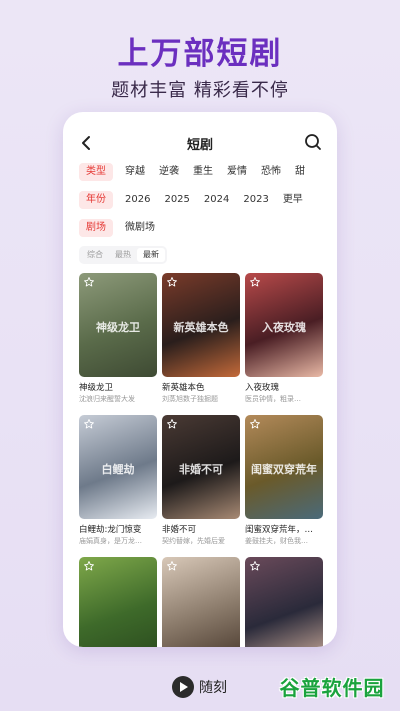 The width and height of the screenshot is (400, 711). What do you see at coordinates (124, 228) in the screenshot?
I see `theater-filter-row: 剧场 微剧场` at bounding box center [124, 228].